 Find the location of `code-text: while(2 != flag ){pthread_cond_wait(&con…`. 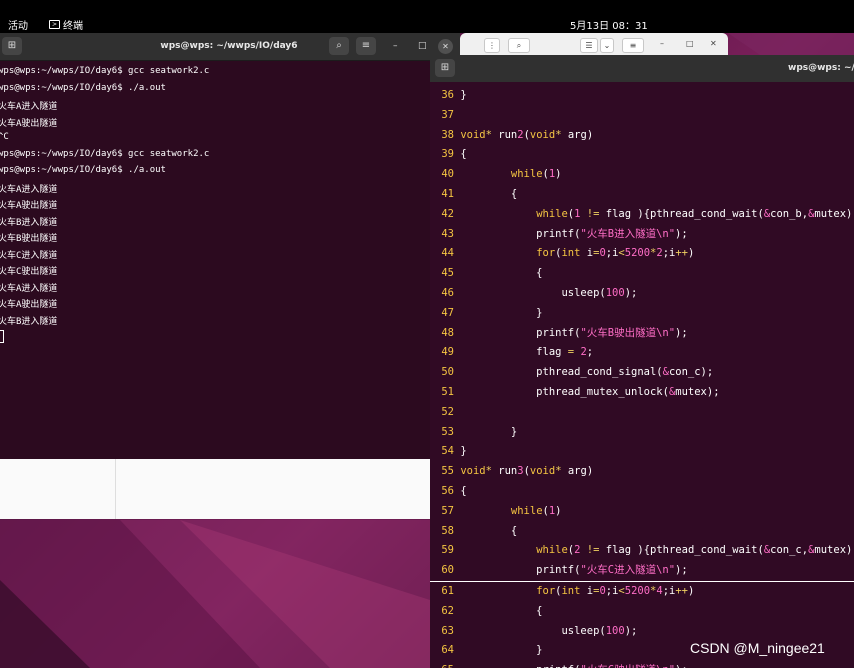

code-text: while(2 != flag ){pthread_cond_wait(&con… is located at coordinates (695, 550).